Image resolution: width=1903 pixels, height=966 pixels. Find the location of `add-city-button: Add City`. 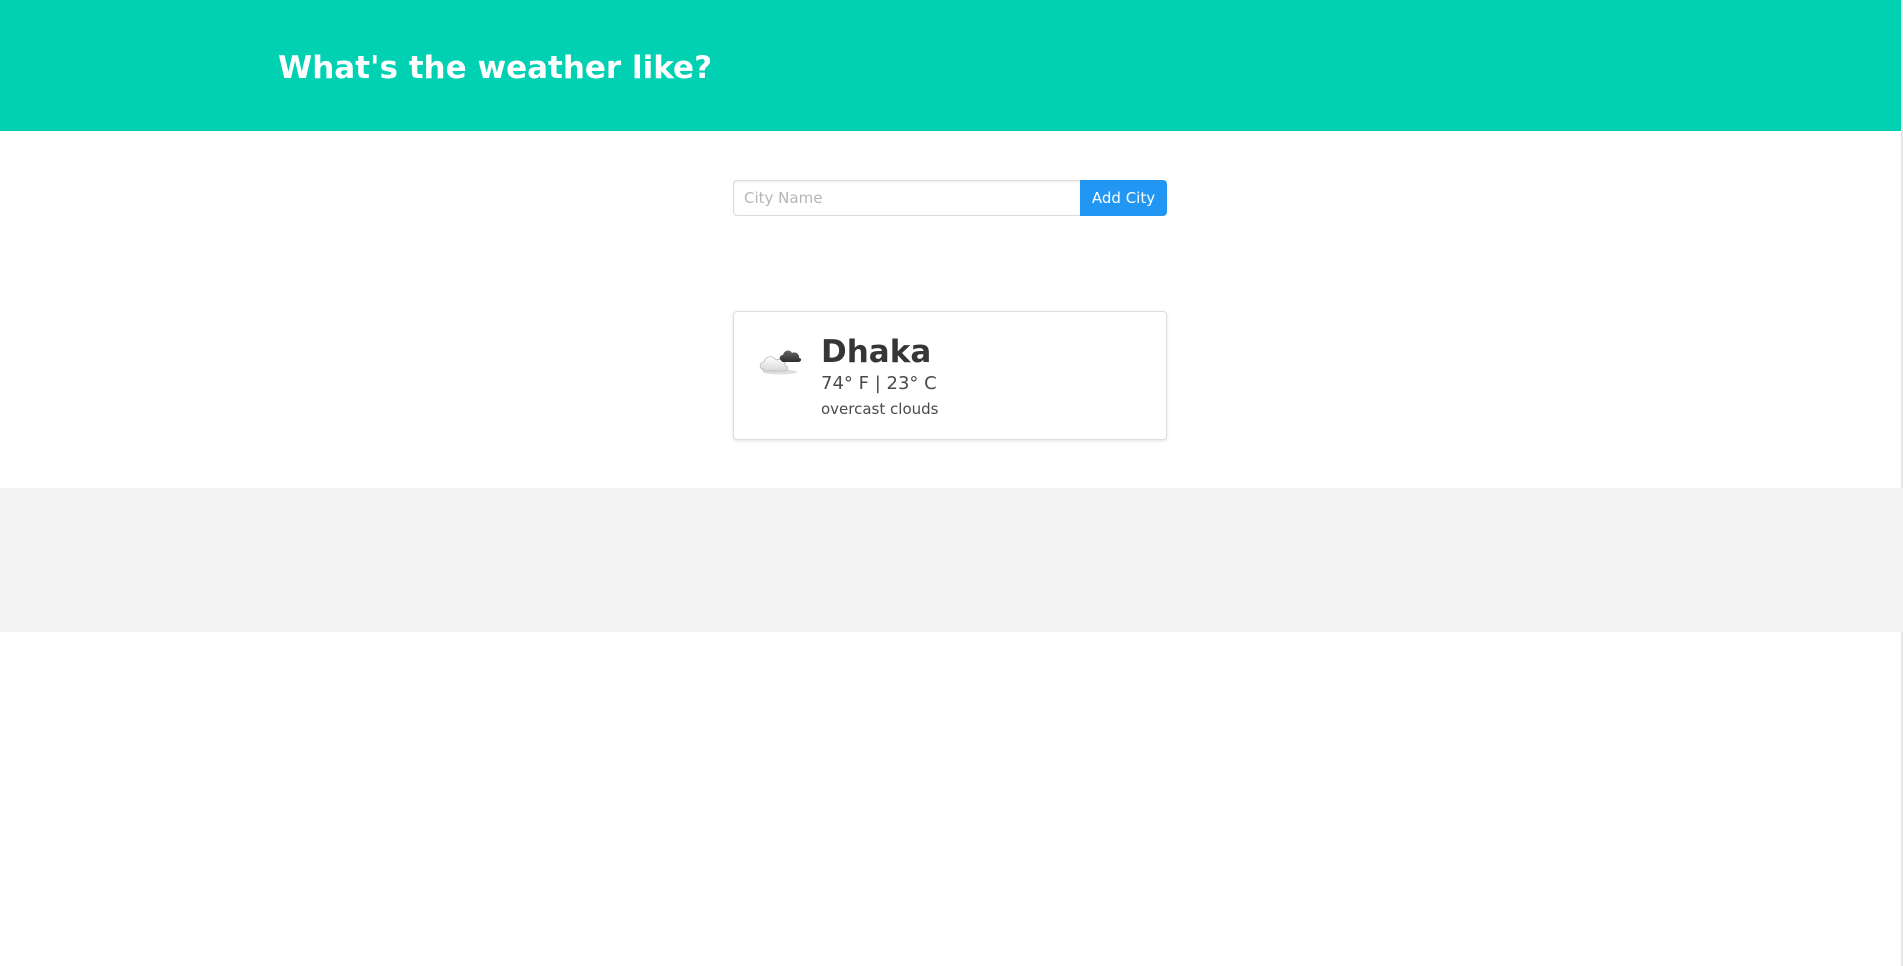

add-city-button: Add City is located at coordinates (1123, 198).